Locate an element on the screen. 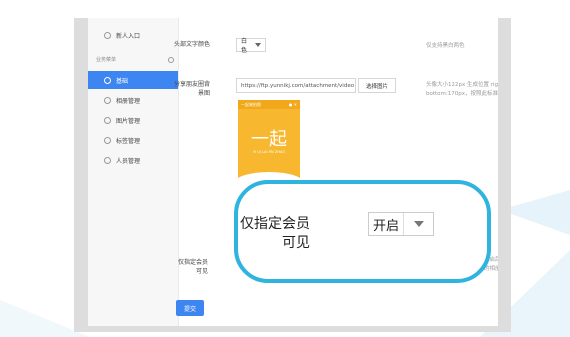 The image size is (570, 337). header-text-color-hint: 仅支持黑白两色 is located at coordinates (445, 46).